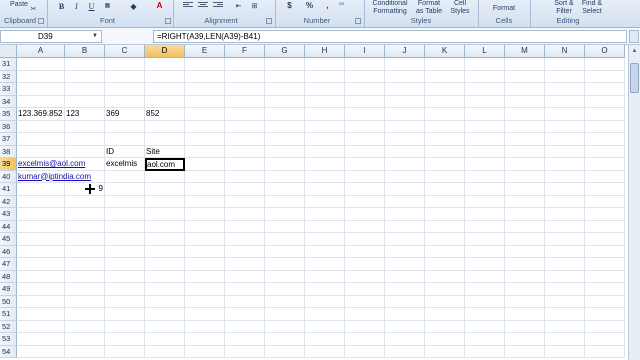 The width and height of the screenshot is (640, 360). Describe the element at coordinates (125, 51) in the screenshot. I see `column-header-c: C` at that location.